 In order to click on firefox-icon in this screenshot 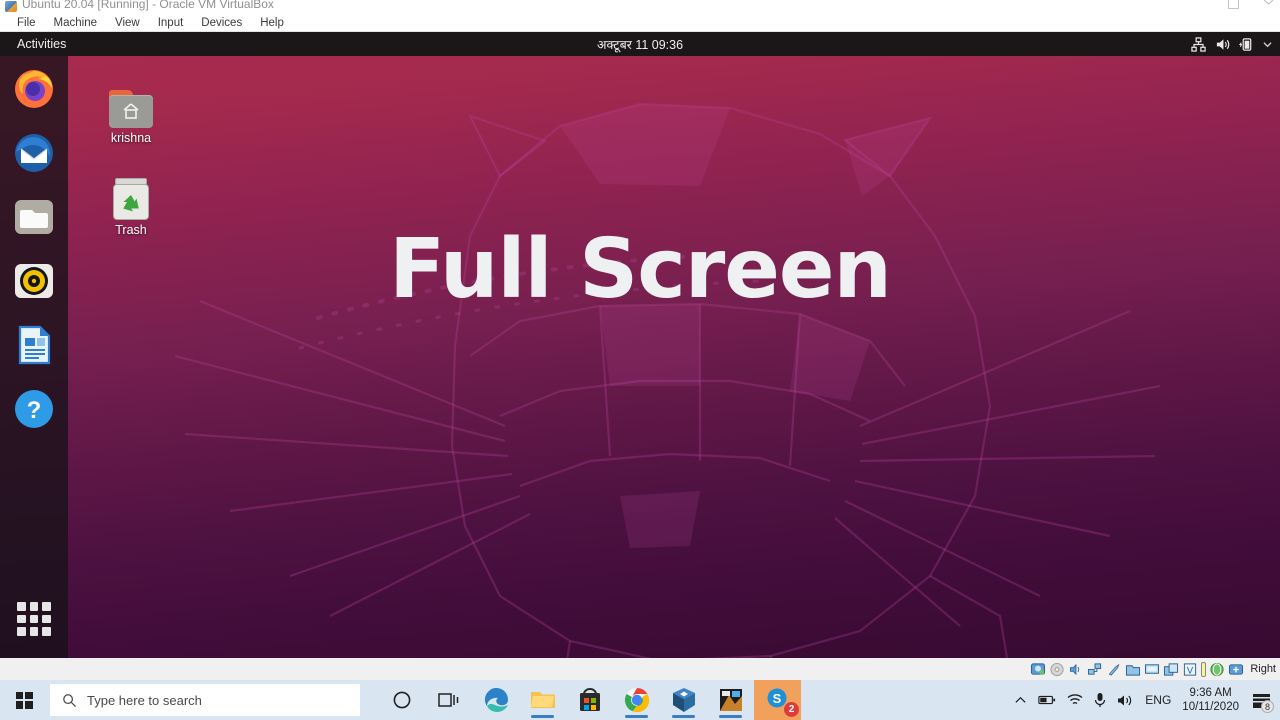, I will do `click(34, 89)`.